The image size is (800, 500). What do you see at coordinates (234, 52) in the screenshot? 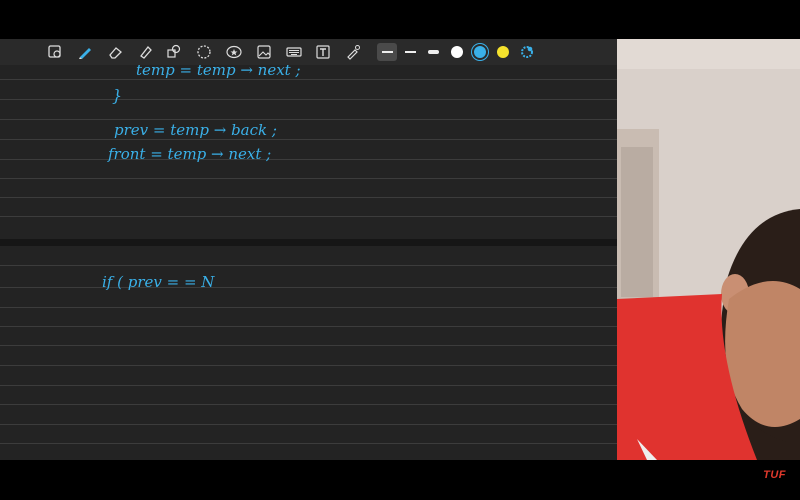
I see `sticker-icon` at bounding box center [234, 52].